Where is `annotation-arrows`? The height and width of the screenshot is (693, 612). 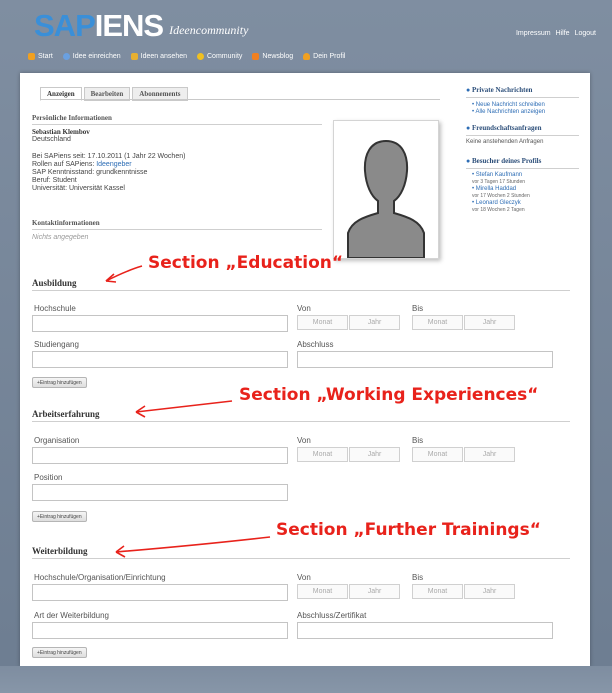 annotation-arrows is located at coordinates (188, 411).